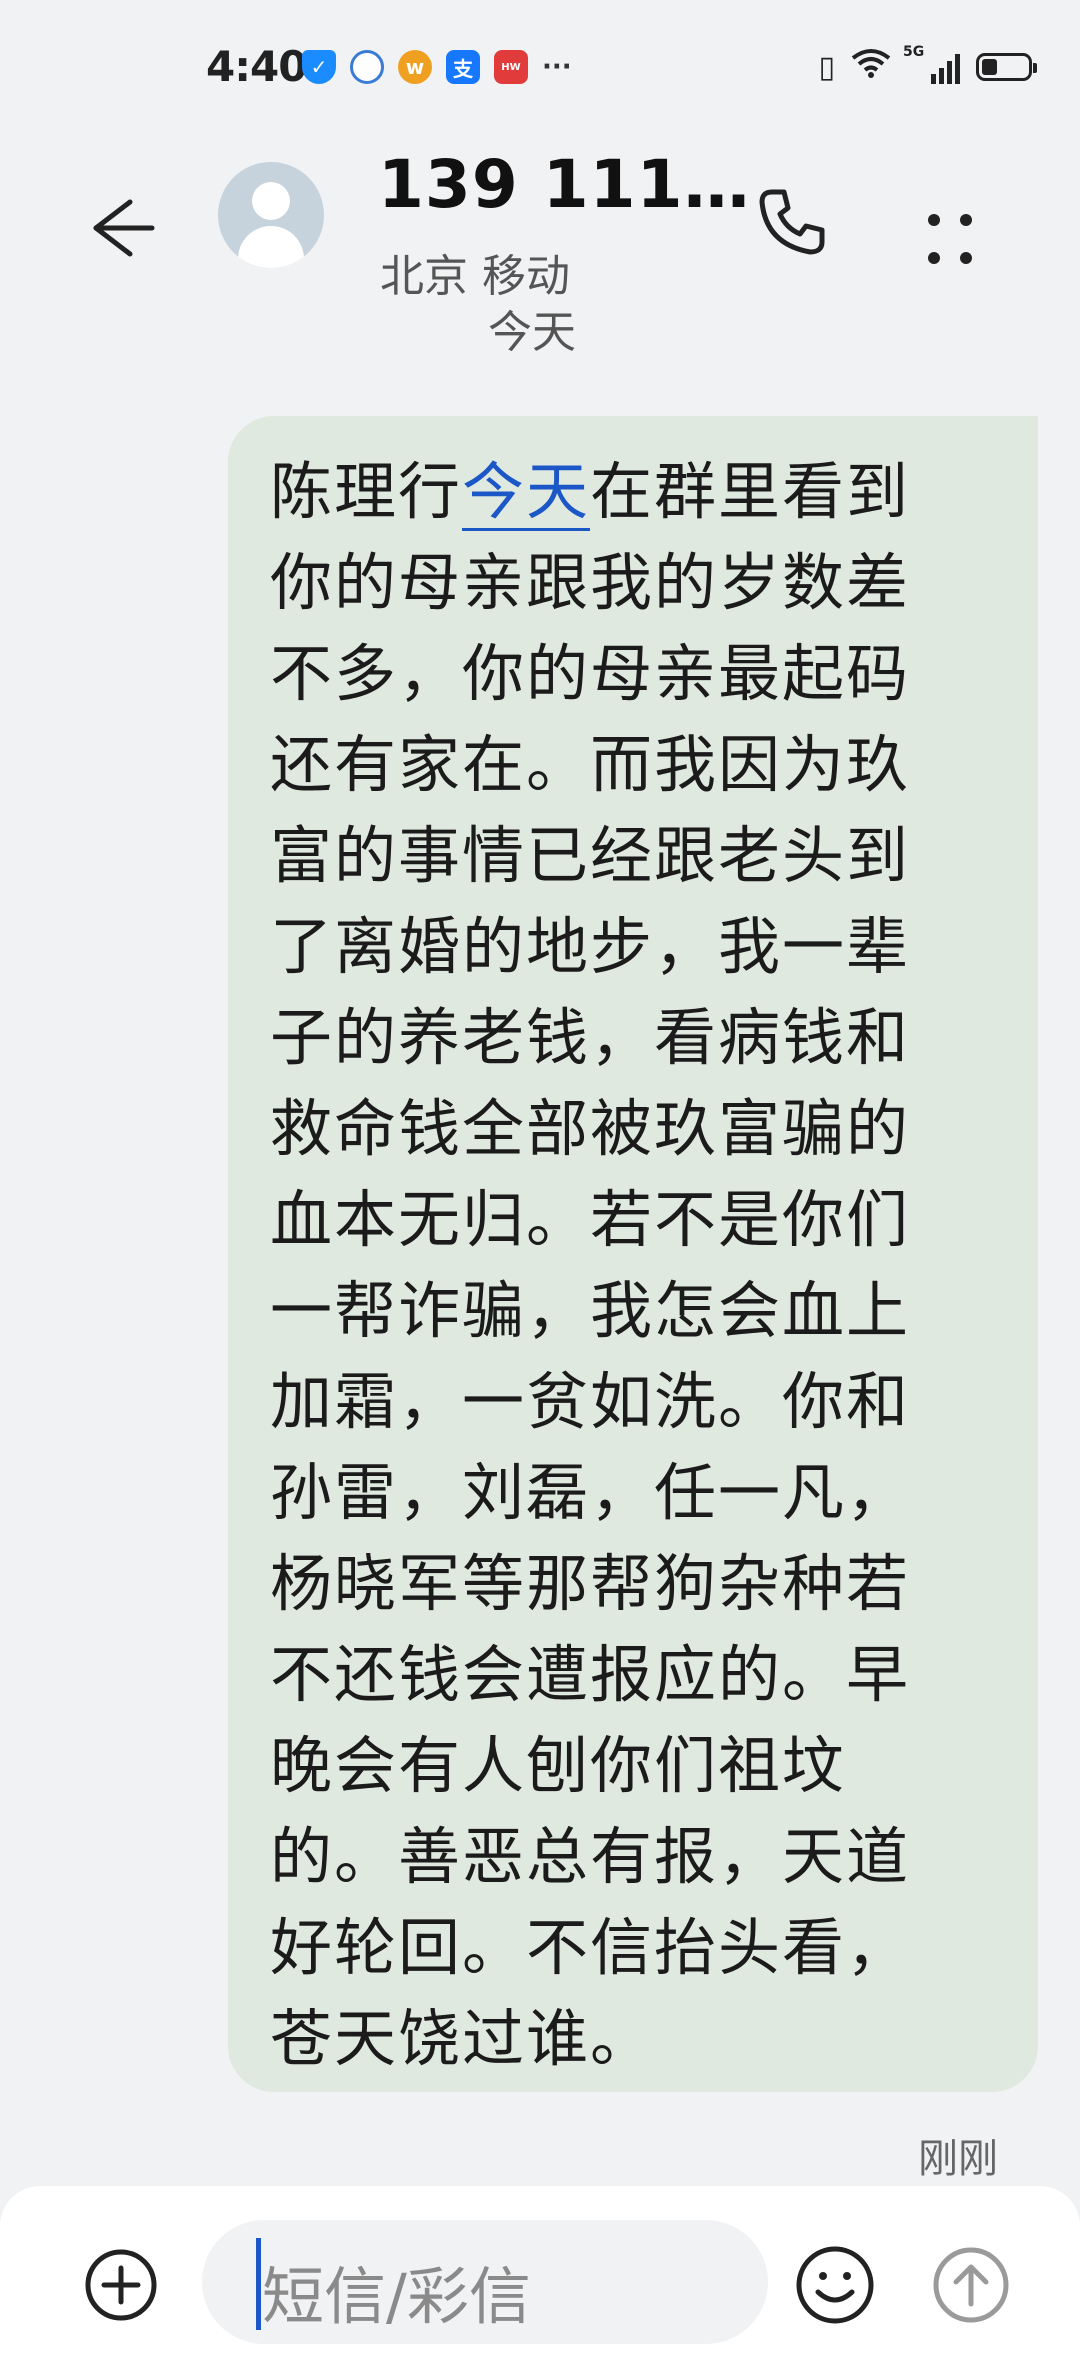 This screenshot has height=2376, width=1080. Describe the element at coordinates (792, 222) in the screenshot. I see `phone-icon` at that location.